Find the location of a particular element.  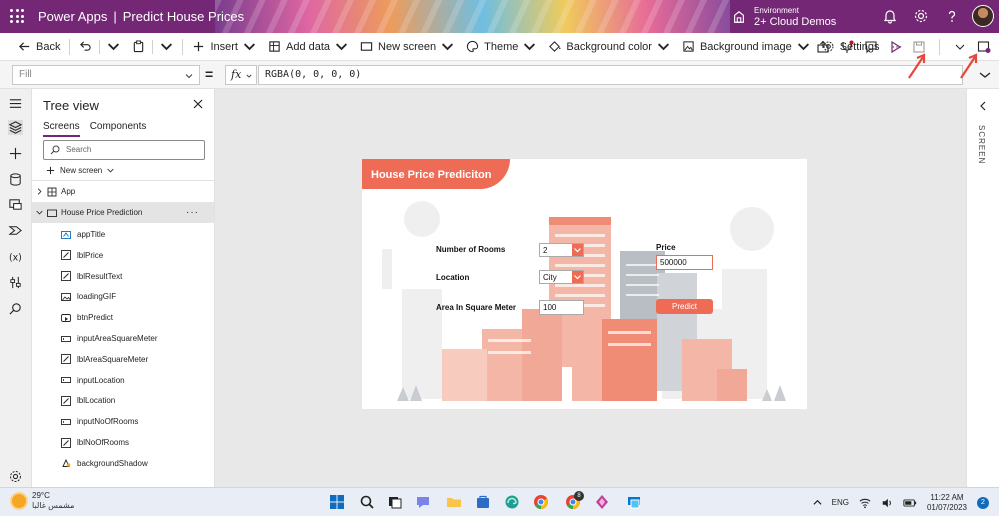

teams-chat-icon is located at coordinates (423, 502).